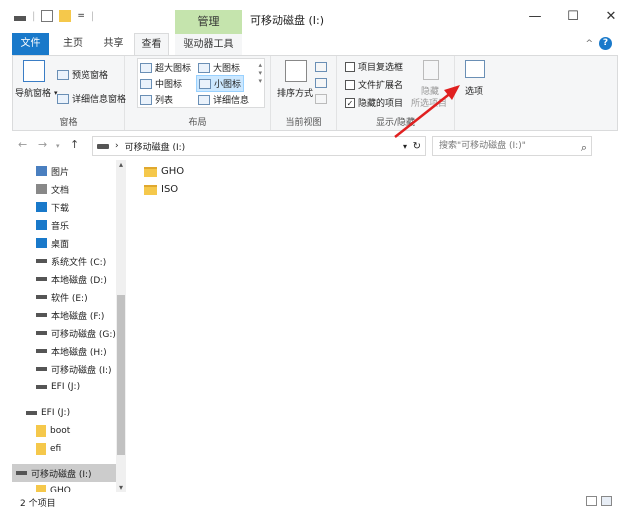 This screenshot has height=522, width=630. I want to click on pictures-icon, so click(41, 171).